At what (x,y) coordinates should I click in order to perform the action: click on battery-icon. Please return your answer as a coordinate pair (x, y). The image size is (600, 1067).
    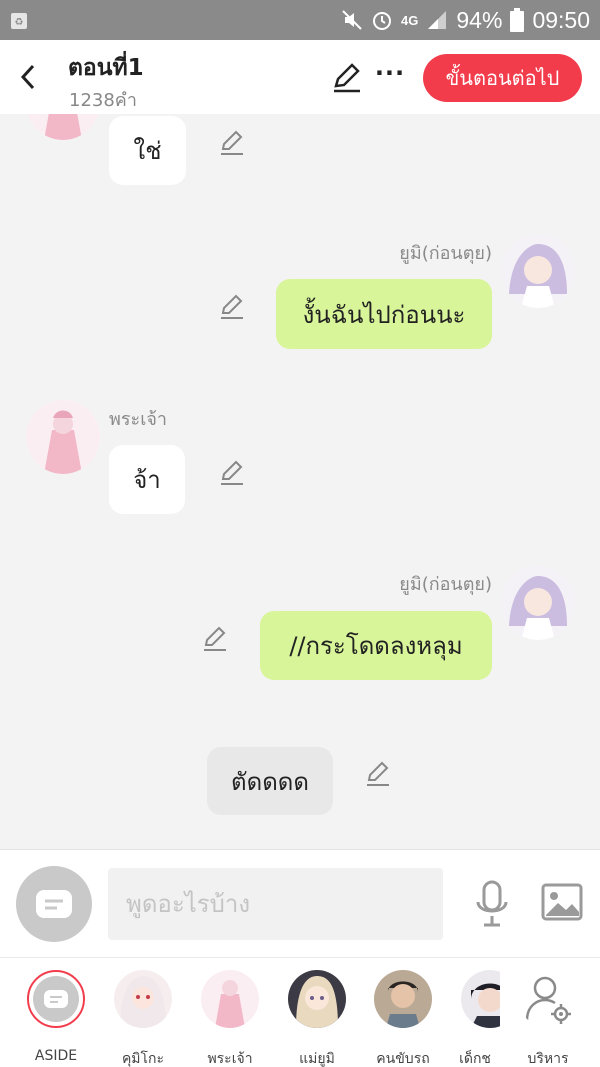
    Looking at the image, I should click on (517, 20).